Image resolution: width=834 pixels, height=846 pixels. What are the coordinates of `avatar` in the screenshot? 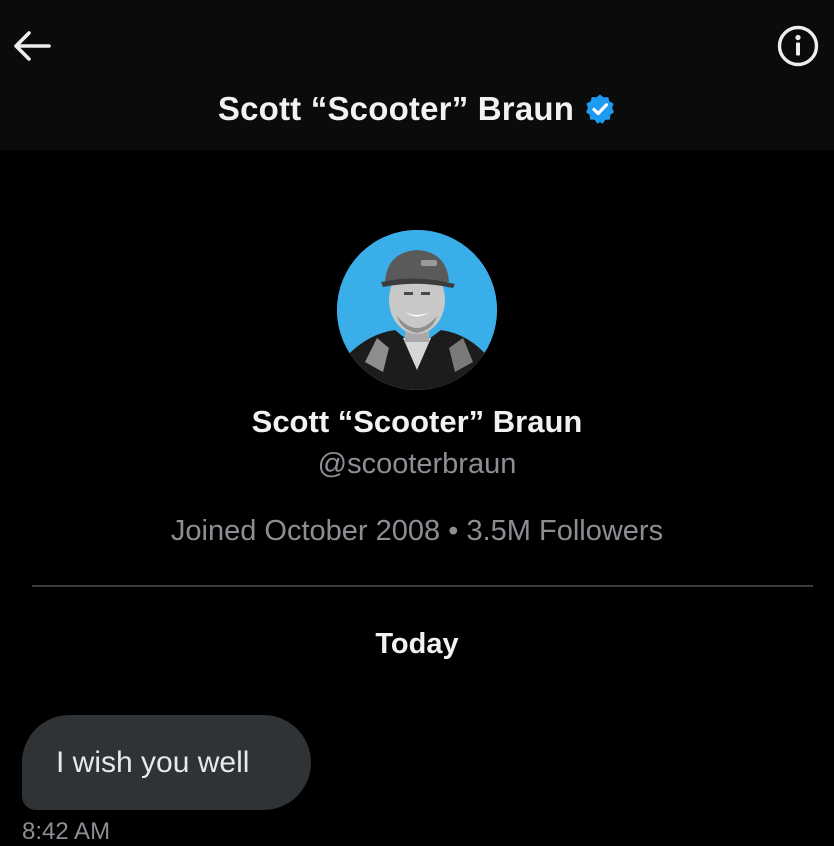 It's located at (417, 310).